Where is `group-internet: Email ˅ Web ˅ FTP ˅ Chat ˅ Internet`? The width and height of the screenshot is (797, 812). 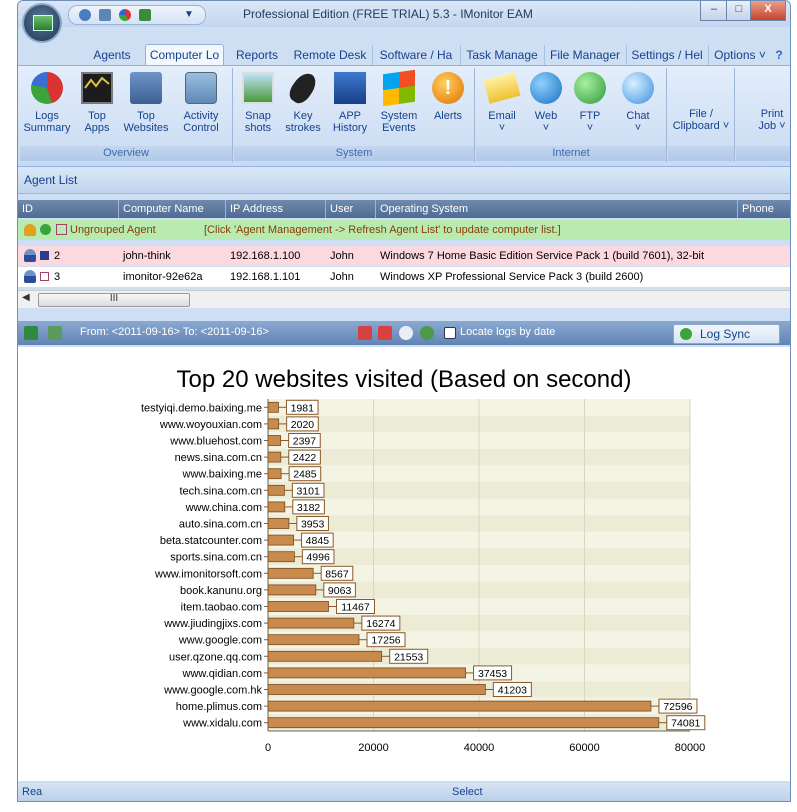
group-internet: Email ˅ Web ˅ FTP ˅ Chat ˅ Internet is located at coordinates (571, 115).